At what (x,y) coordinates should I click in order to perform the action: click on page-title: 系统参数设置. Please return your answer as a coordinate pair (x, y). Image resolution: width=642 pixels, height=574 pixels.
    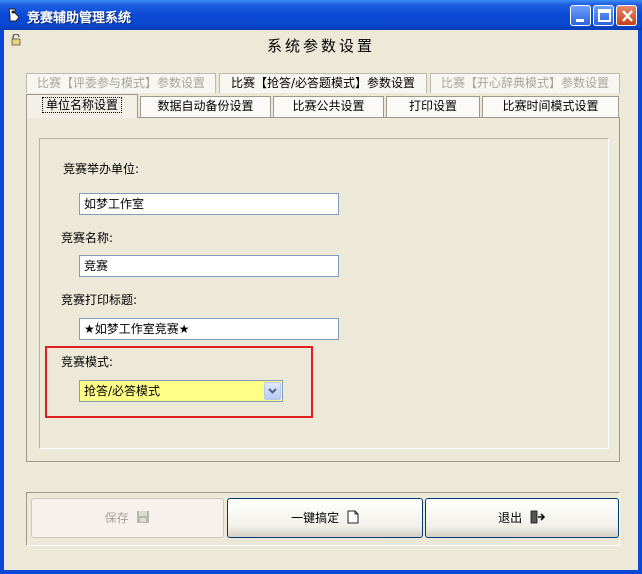
    Looking at the image, I should click on (320, 46).